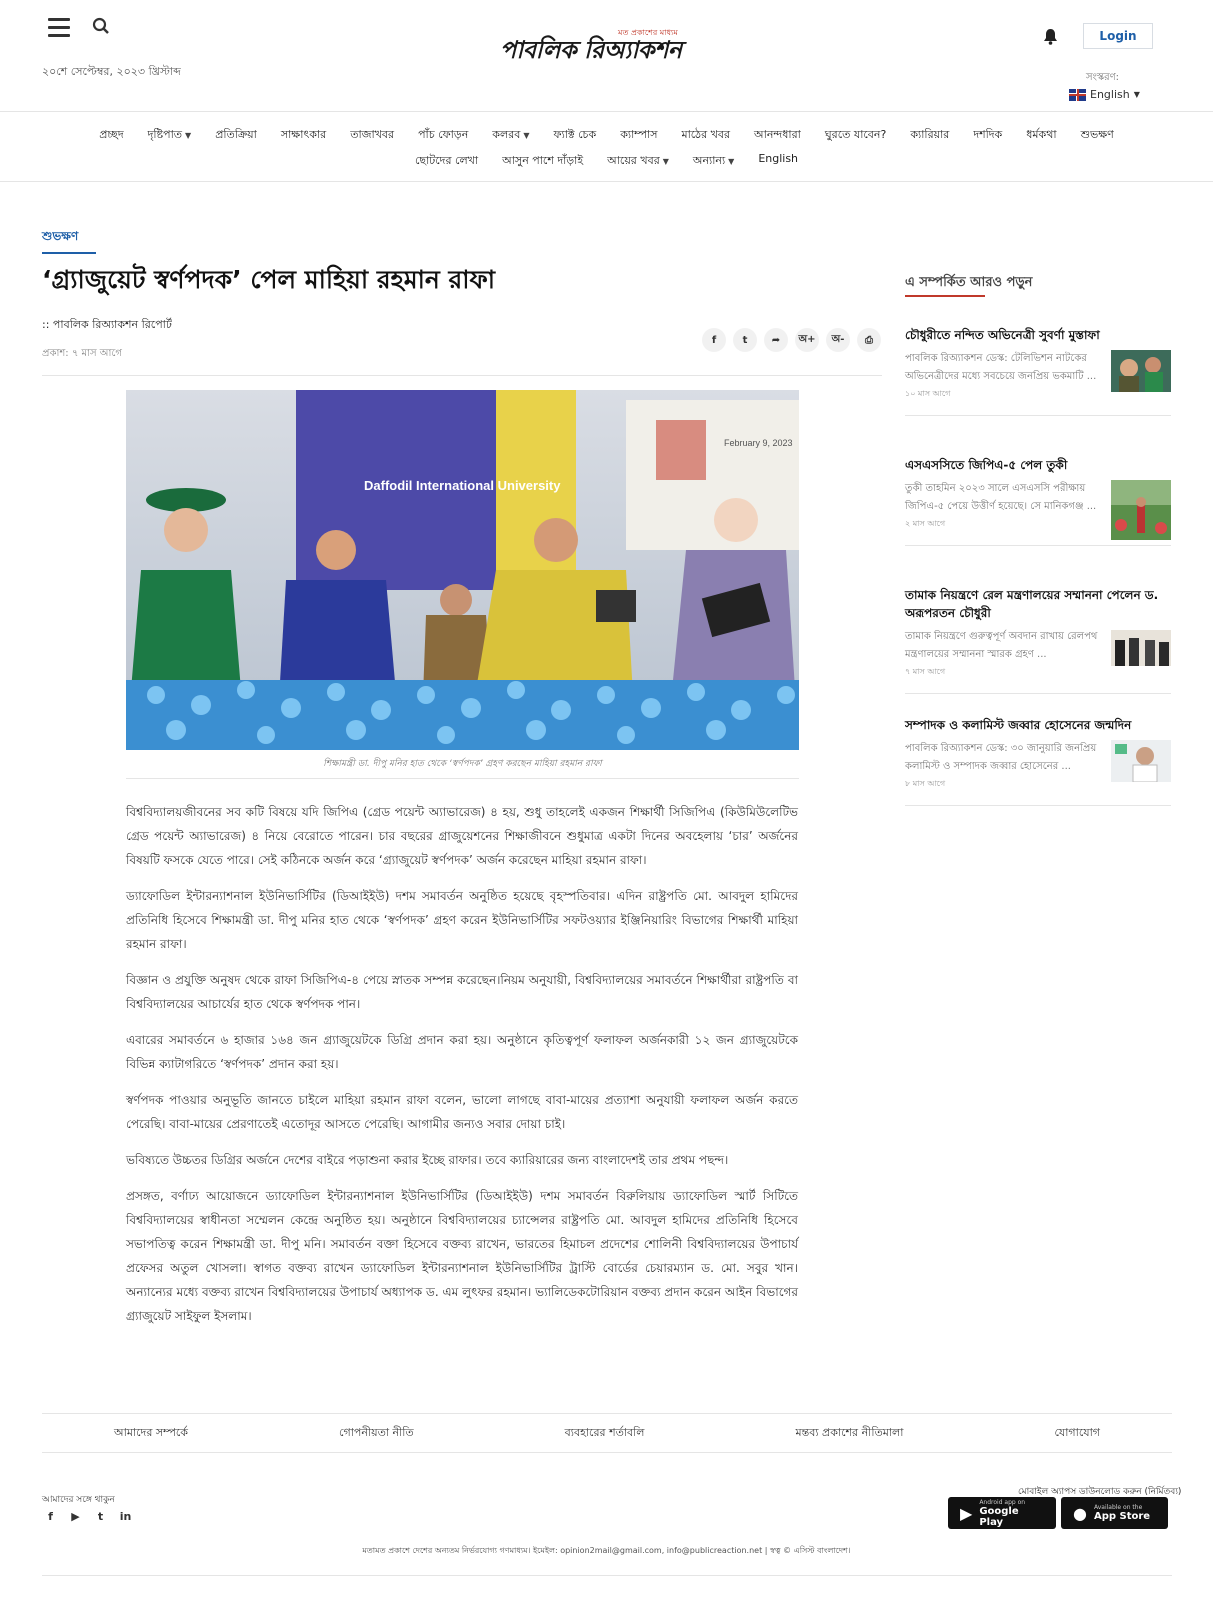 The image size is (1213, 1600). Describe the element at coordinates (778, 158) in the screenshot. I see `nav-item-label: English` at that location.